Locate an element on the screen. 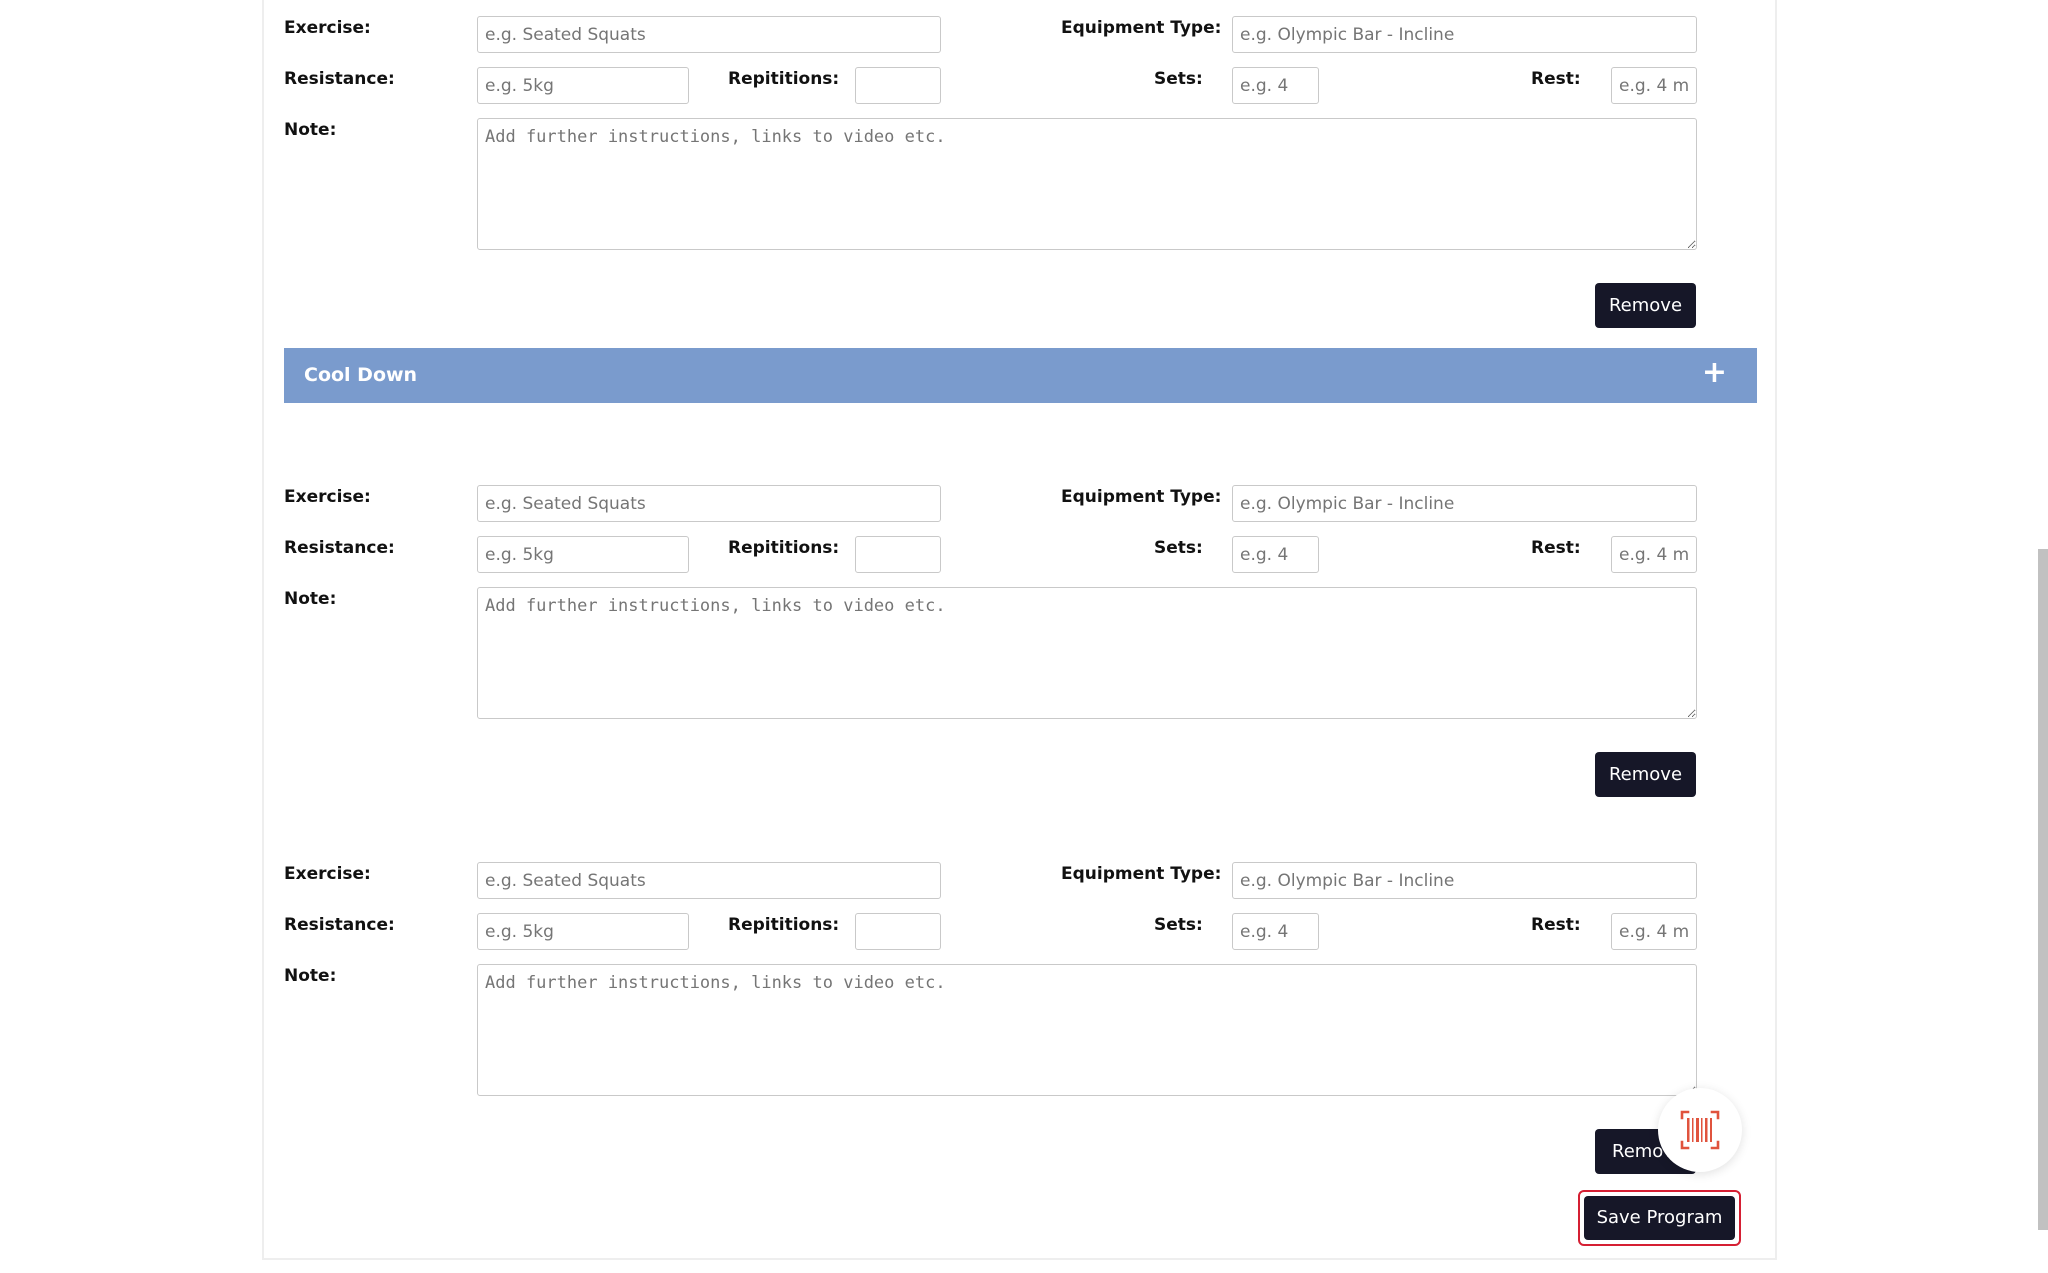 This screenshot has height=1273, width=2048. barcode-scan-button is located at coordinates (1700, 1130).